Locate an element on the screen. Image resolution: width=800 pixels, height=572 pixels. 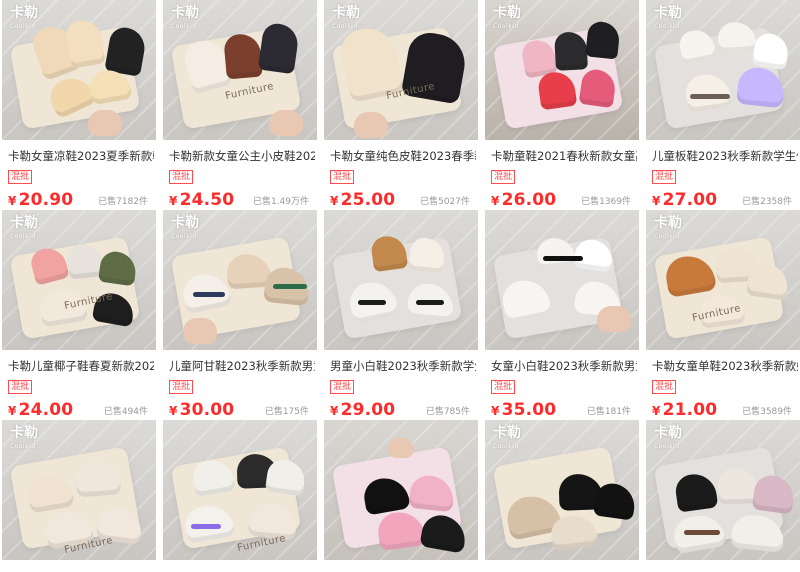
product-card is located at coordinates (401, 496).